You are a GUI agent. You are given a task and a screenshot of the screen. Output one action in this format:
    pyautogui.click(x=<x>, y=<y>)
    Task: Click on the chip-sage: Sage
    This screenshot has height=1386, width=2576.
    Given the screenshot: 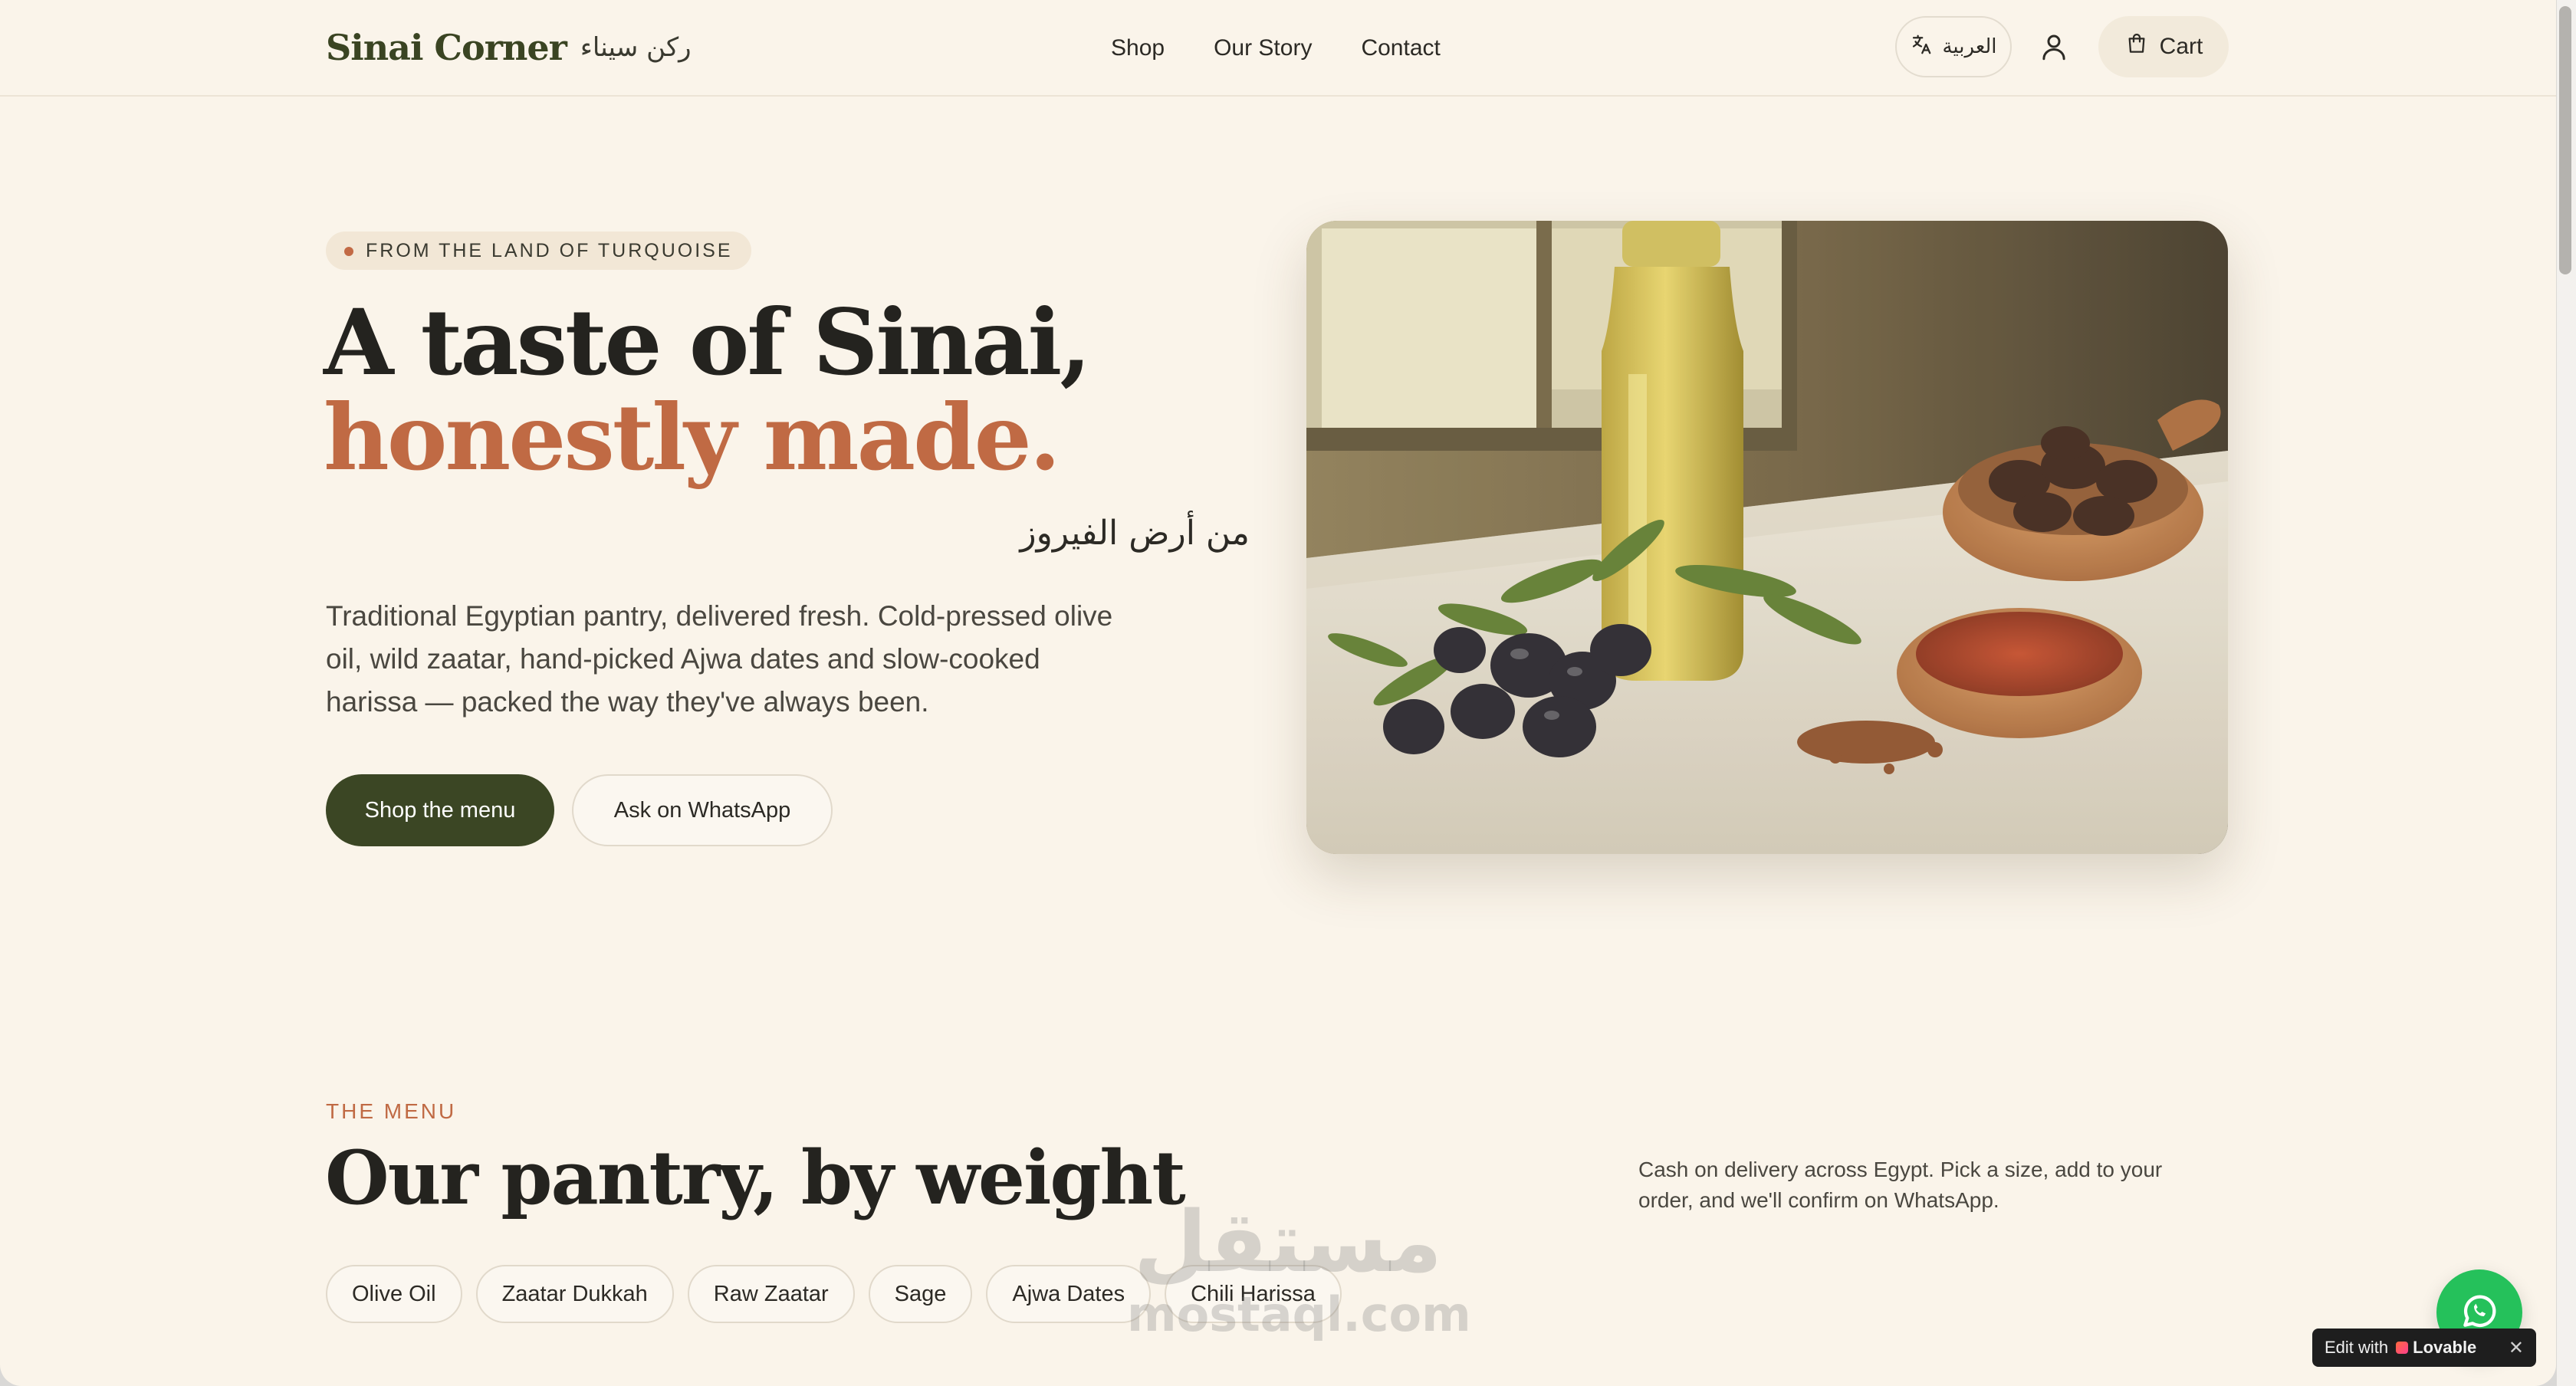 What is the action you would take?
    pyautogui.click(x=921, y=1294)
    